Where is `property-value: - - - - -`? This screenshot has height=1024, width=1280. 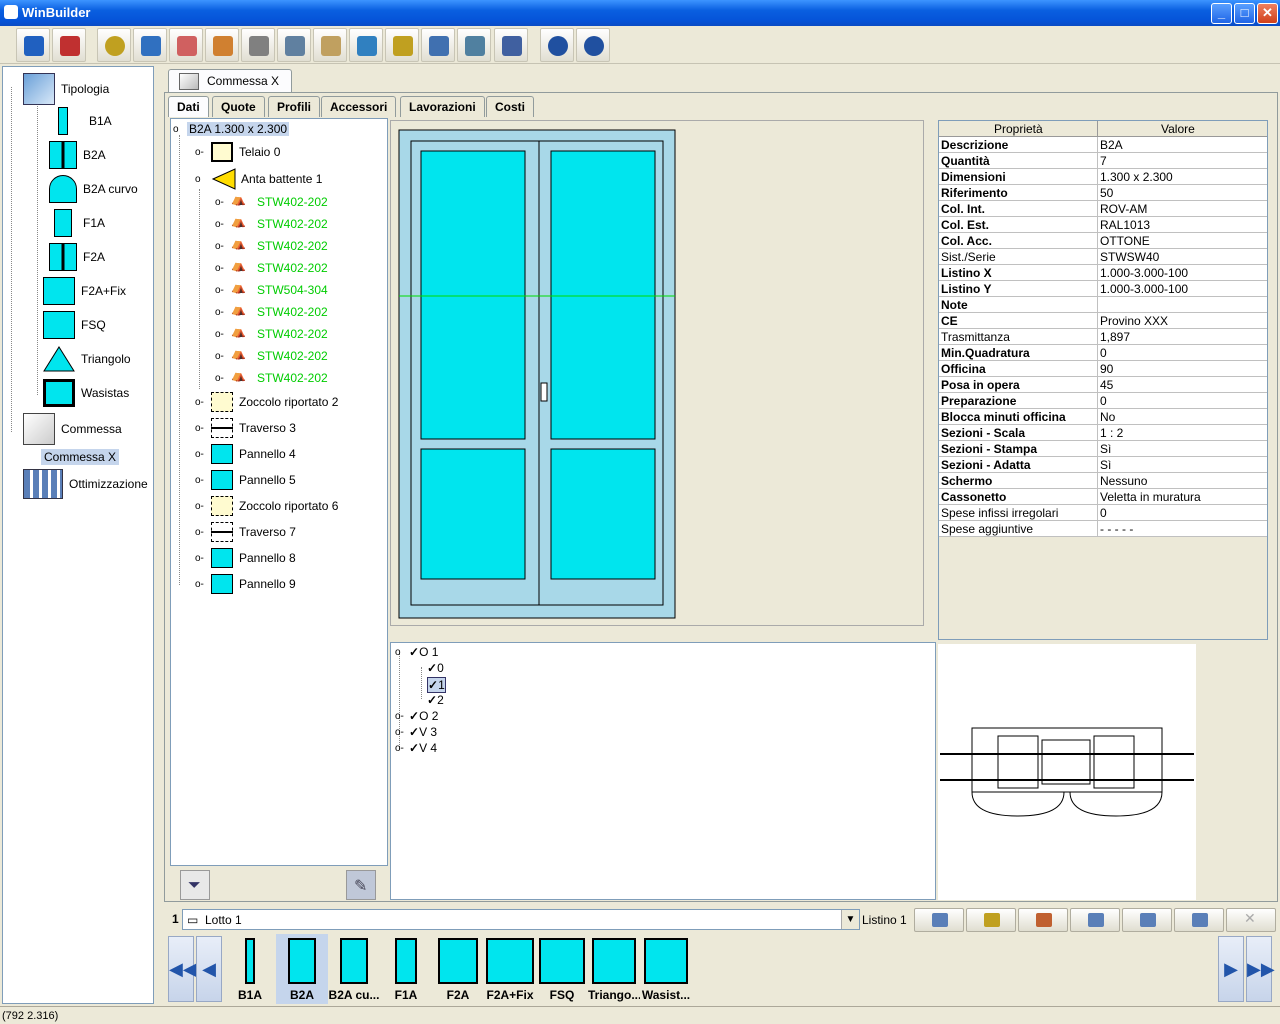 property-value: - - - - - is located at coordinates (1116, 529).